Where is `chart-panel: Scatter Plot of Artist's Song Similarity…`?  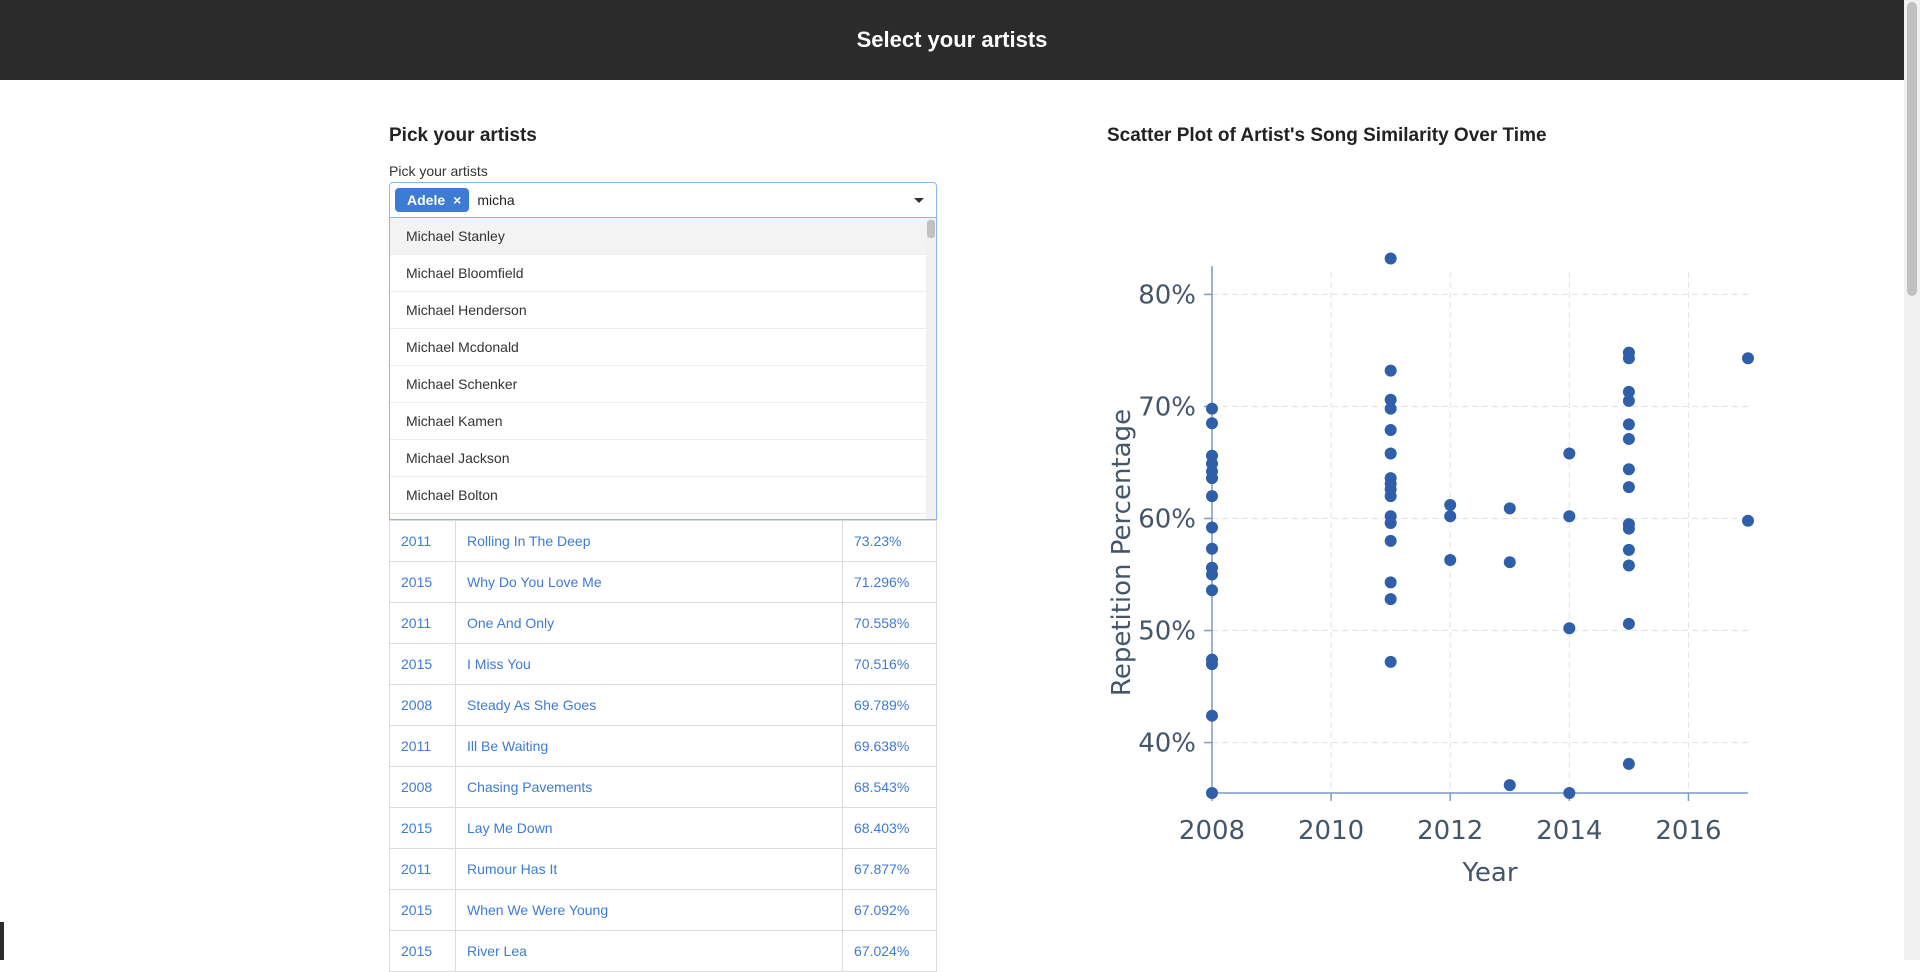 chart-panel: Scatter Plot of Artist's Song Similarity… is located at coordinates (1327, 136).